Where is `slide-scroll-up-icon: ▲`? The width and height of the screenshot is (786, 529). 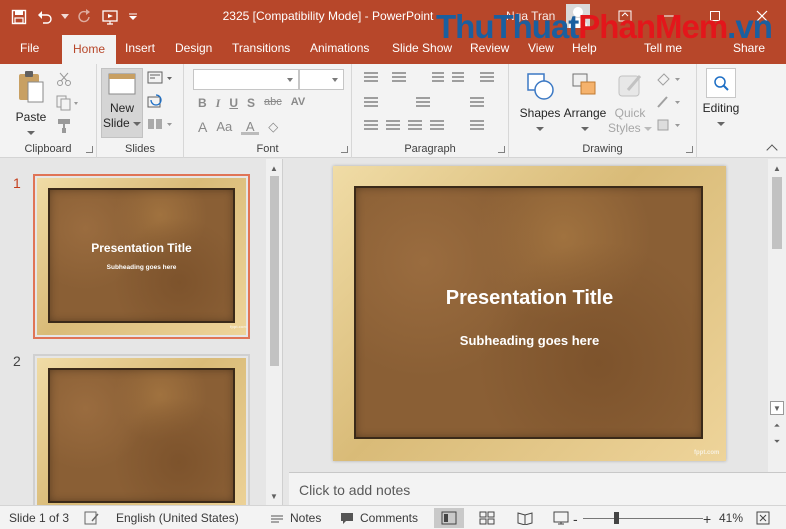 slide-scroll-up-icon: ▲ is located at coordinates (777, 168).